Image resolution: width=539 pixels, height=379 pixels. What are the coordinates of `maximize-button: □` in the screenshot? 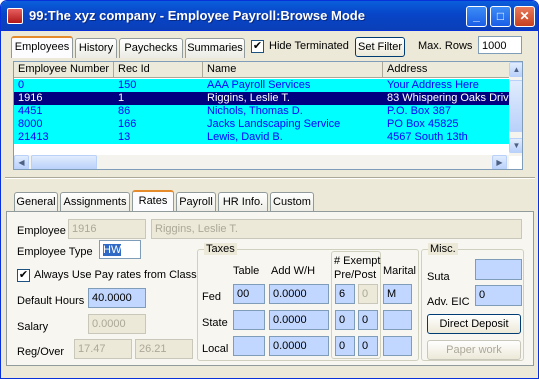 It's located at (500, 16).